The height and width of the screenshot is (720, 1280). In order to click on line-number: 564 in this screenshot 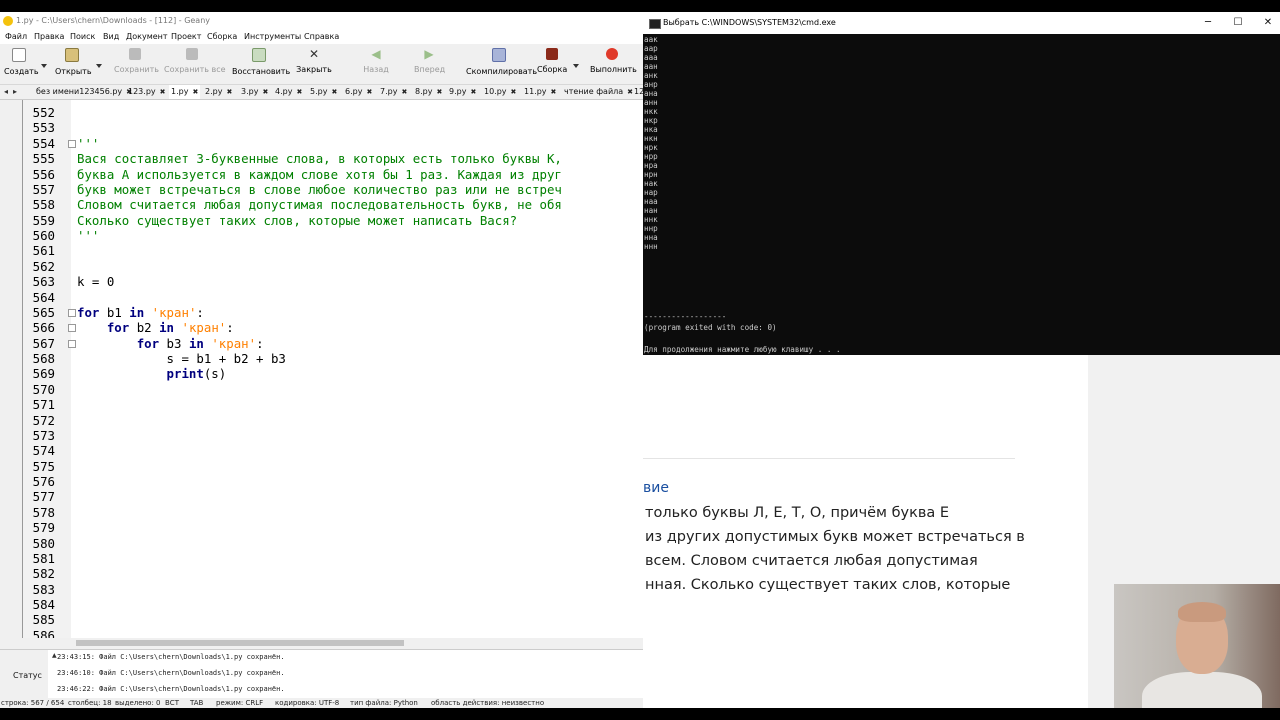, I will do `click(43, 297)`.